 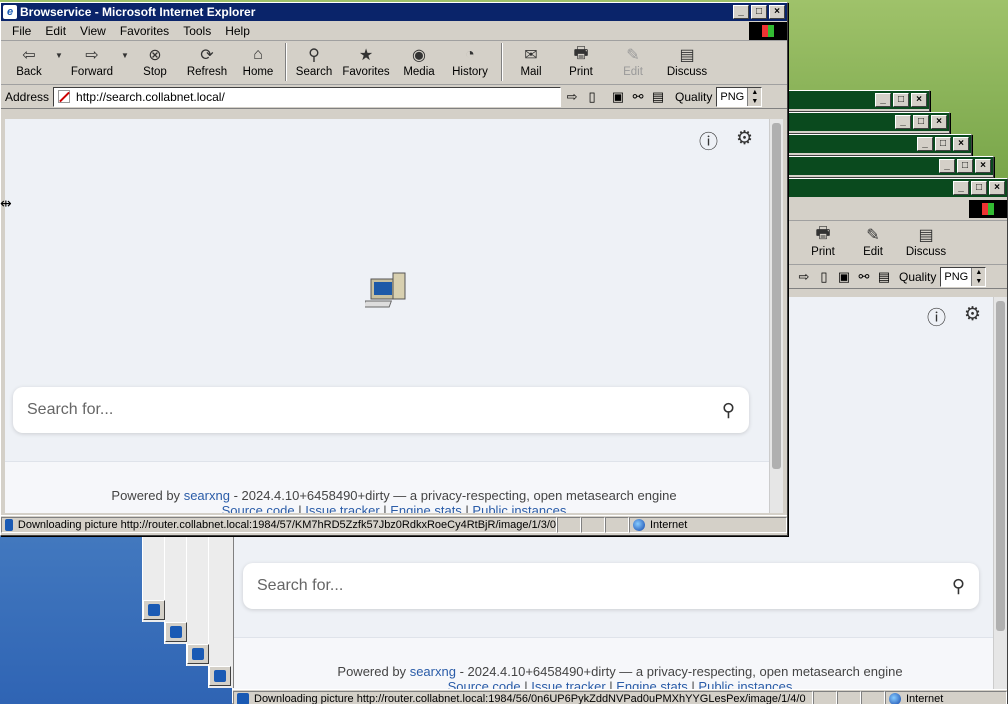 What do you see at coordinates (125, 63) in the screenshot?
I see `forward-dropdown: ▼` at bounding box center [125, 63].